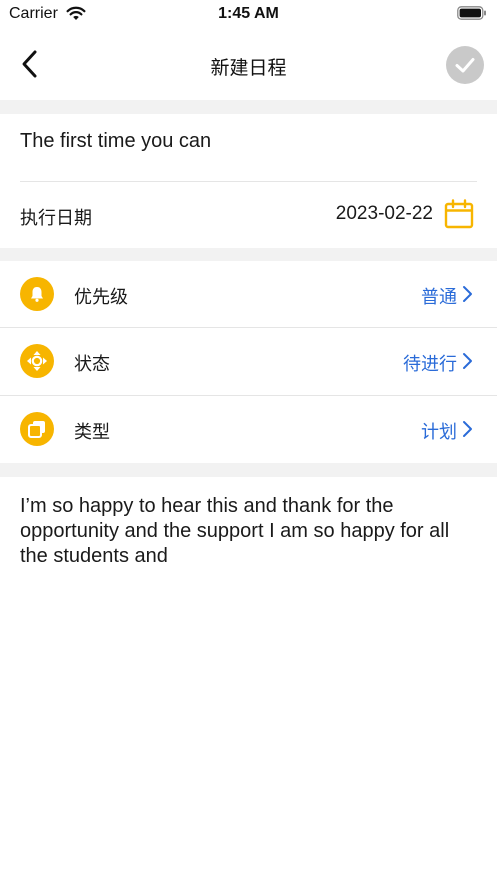  I want to click on status-value: 待进行, so click(430, 364).